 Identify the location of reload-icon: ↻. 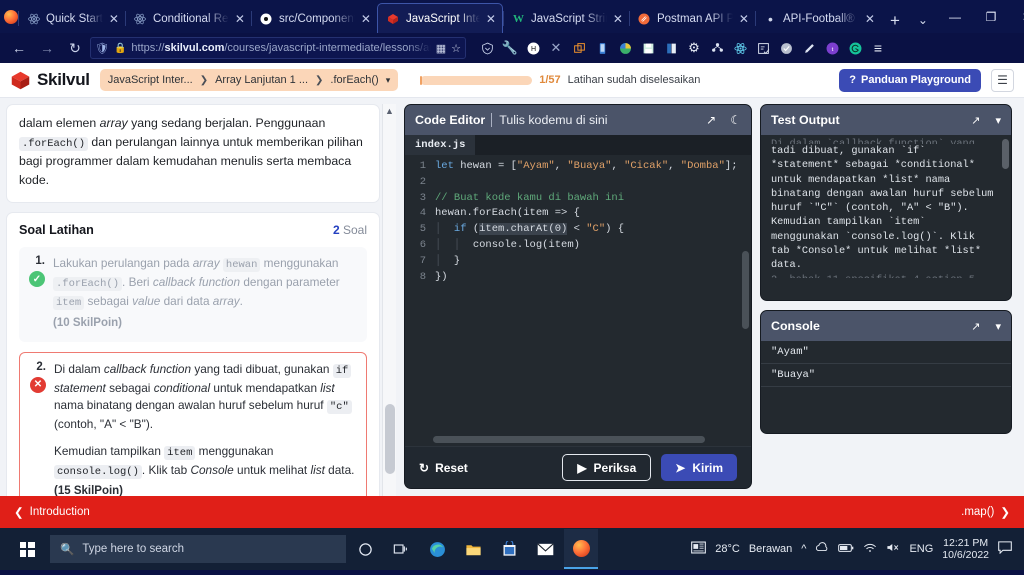
(75, 48).